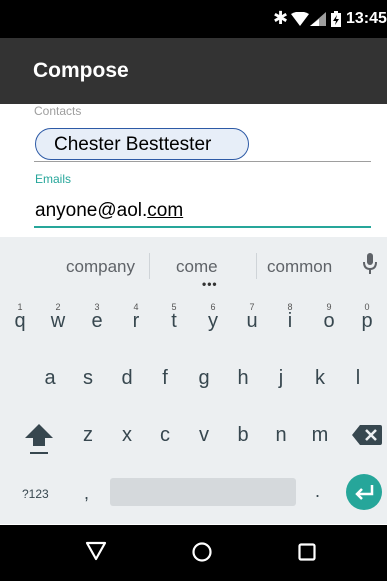 The image size is (387, 581). What do you see at coordinates (204, 439) in the screenshot?
I see `key-v: v` at bounding box center [204, 439].